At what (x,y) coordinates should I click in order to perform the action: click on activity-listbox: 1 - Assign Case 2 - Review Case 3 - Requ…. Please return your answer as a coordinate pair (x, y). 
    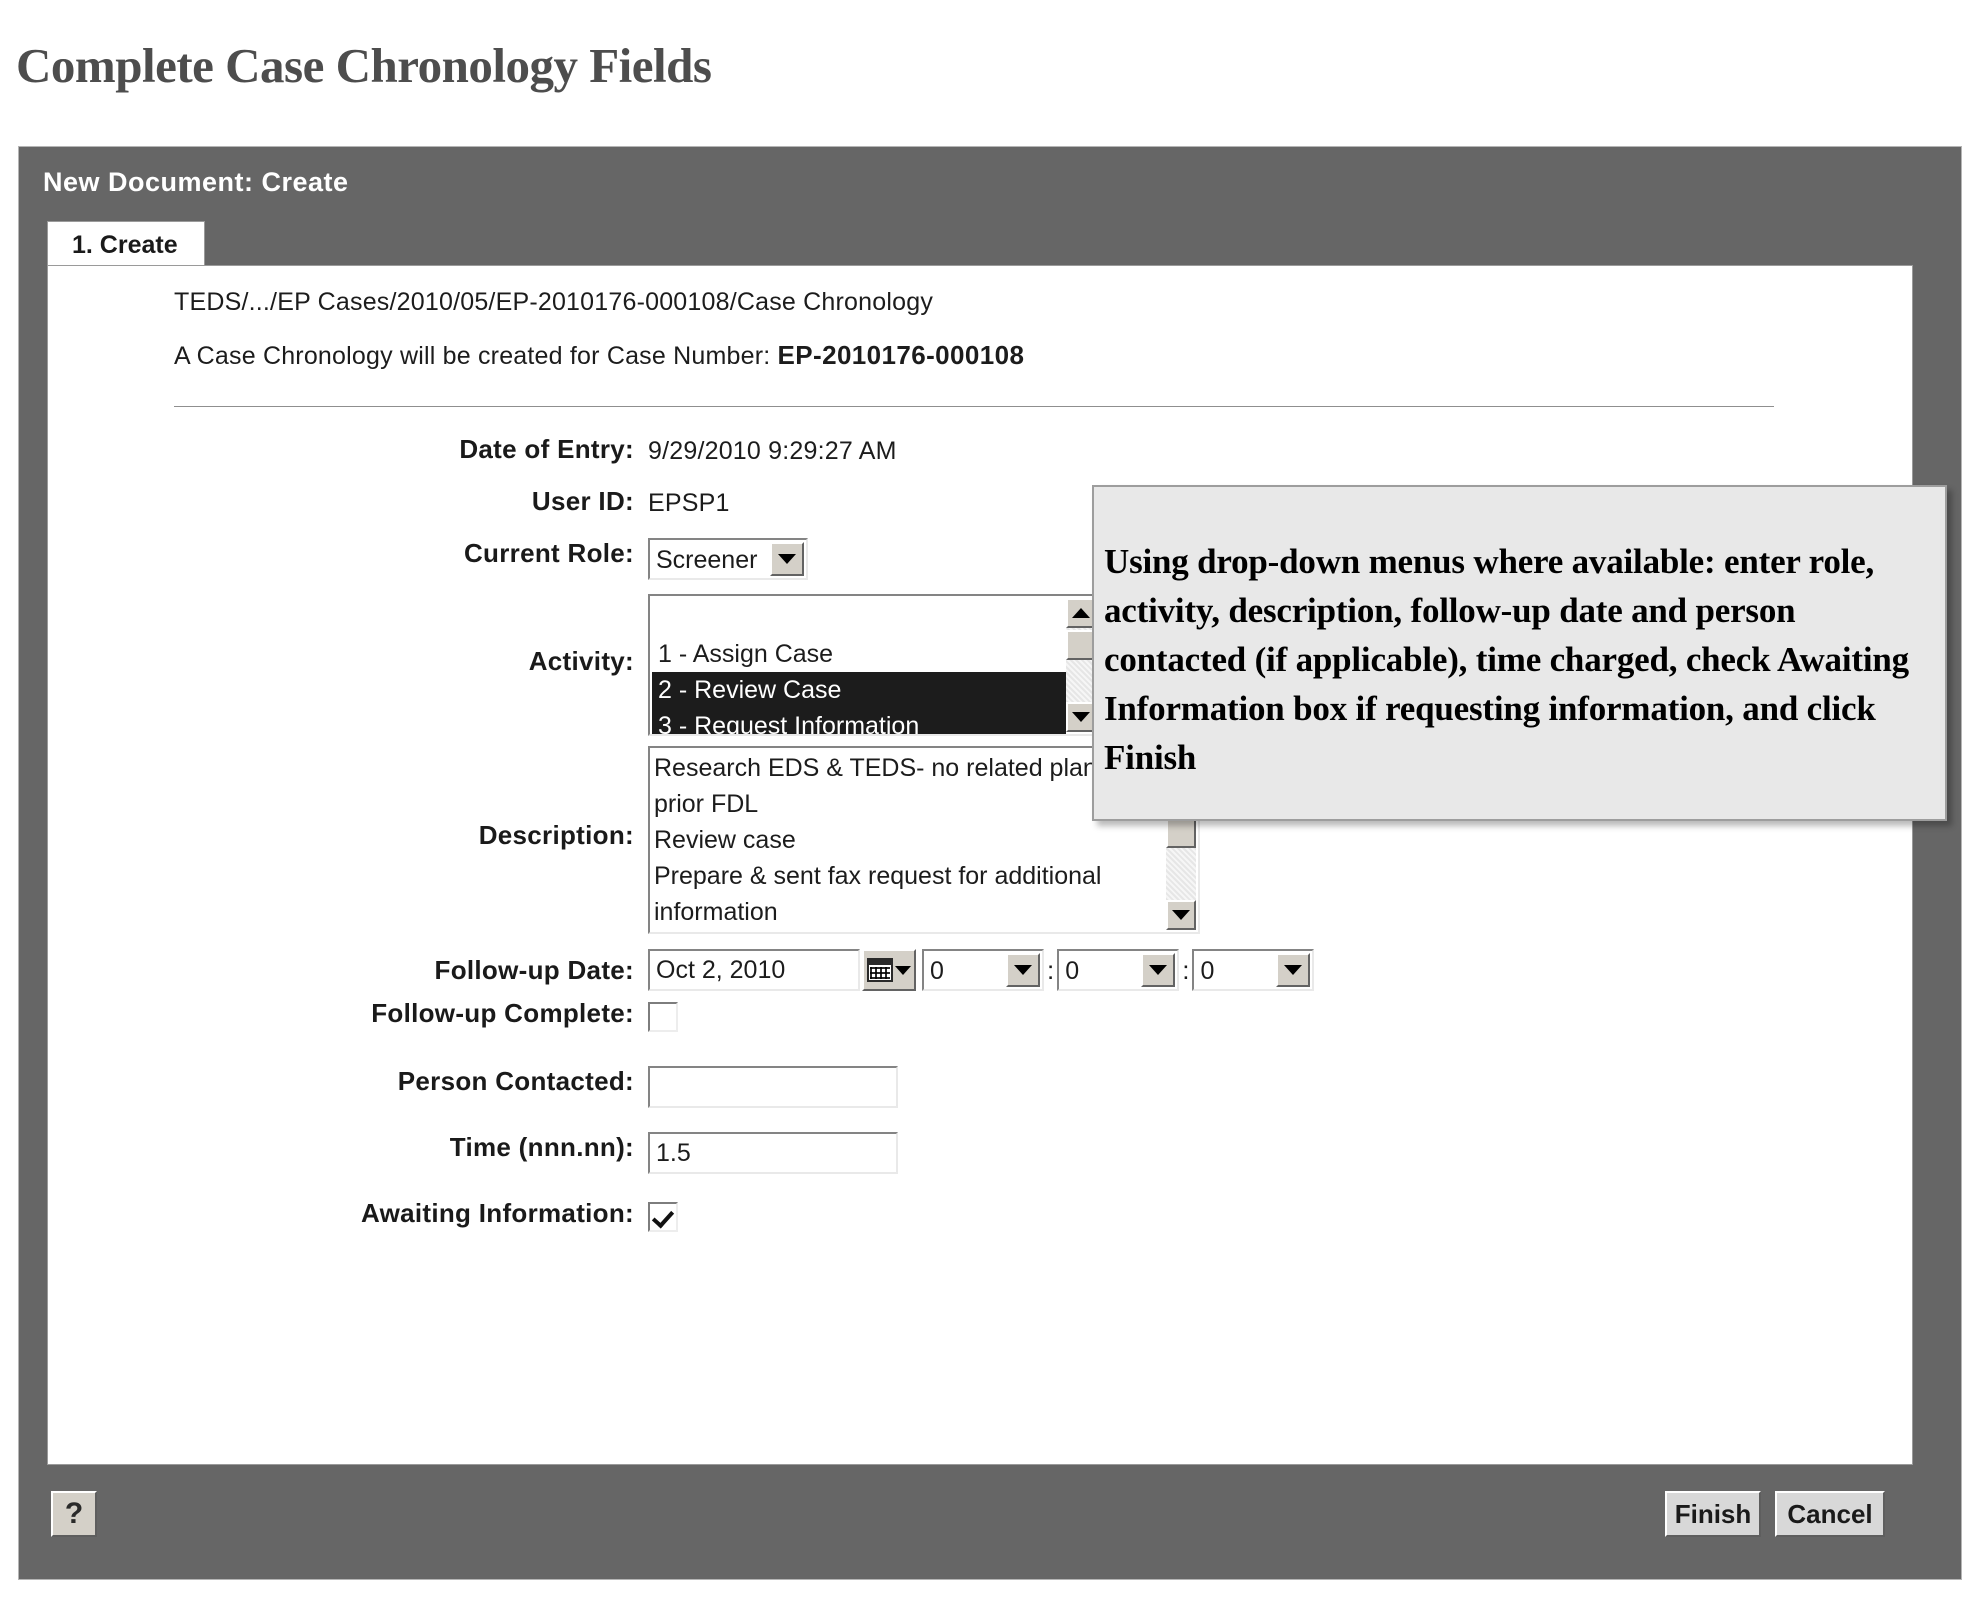
    Looking at the image, I should click on (874, 665).